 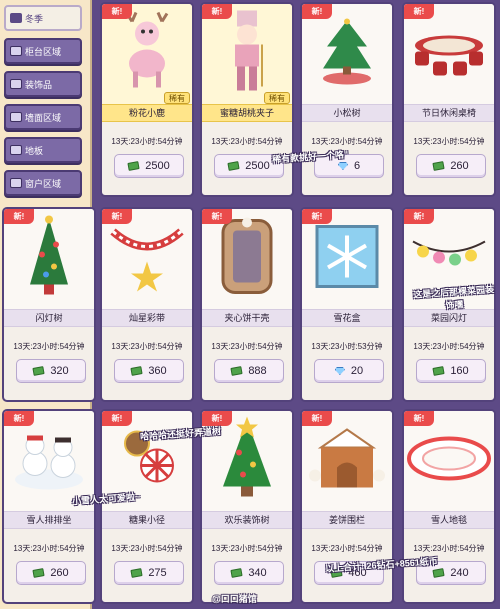 What do you see at coordinates (449, 520) in the screenshot?
I see `item-name: 雪人地毯` at bounding box center [449, 520].